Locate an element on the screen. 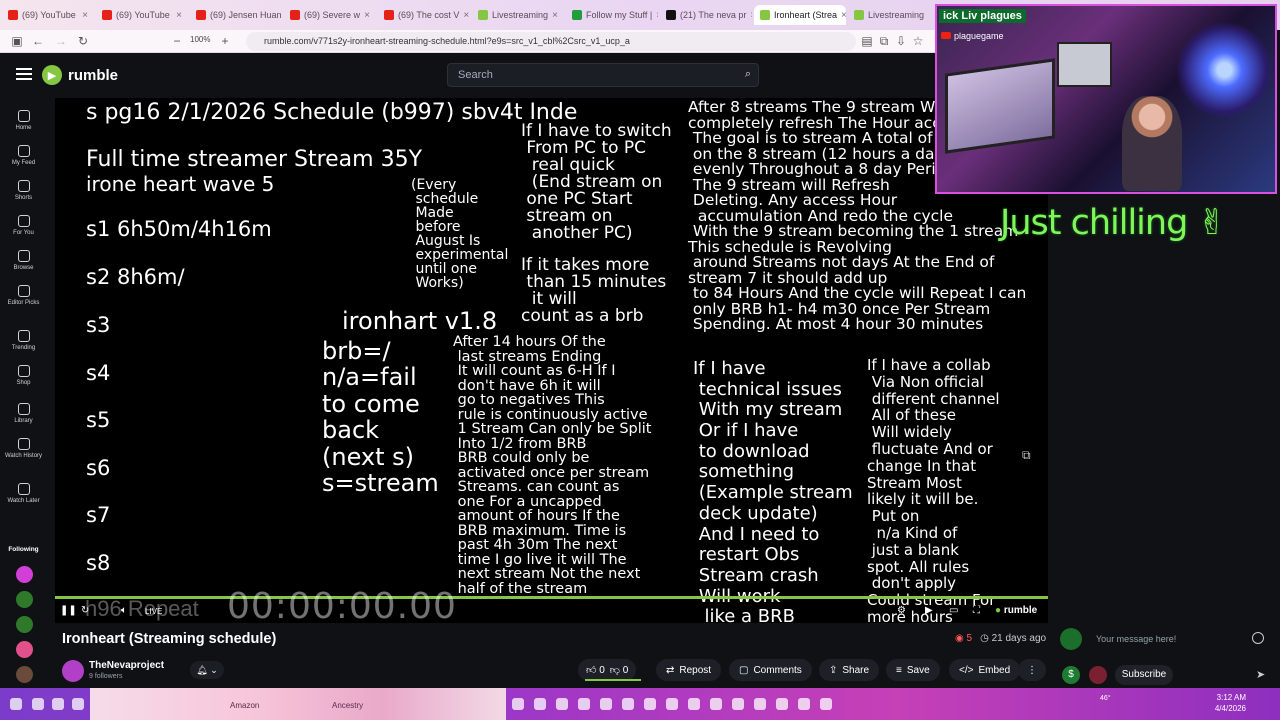 The width and height of the screenshot is (1280, 720). dislike-button: 👎︎ 0 is located at coordinates (619, 670).